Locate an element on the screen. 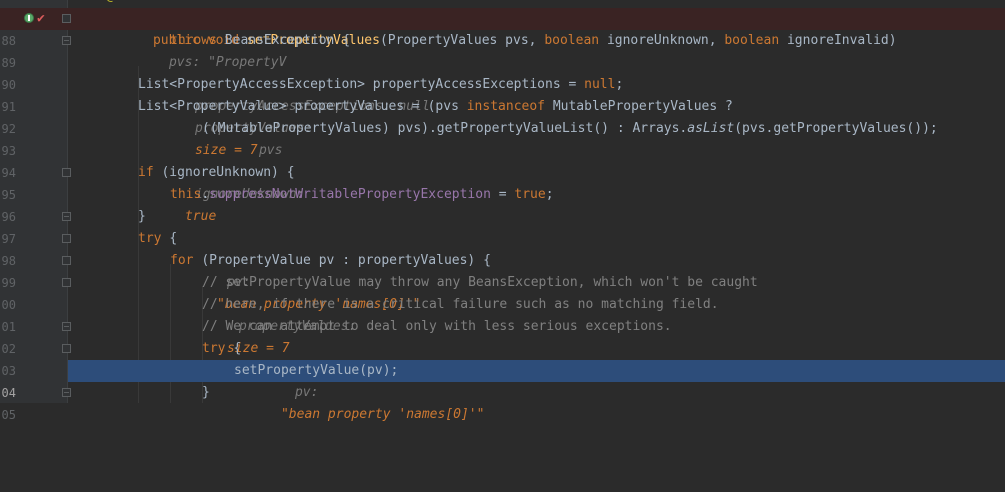 This screenshot has width=1005, height=492. code-text: (pvs.getPropertyValues()); is located at coordinates (836, 128).